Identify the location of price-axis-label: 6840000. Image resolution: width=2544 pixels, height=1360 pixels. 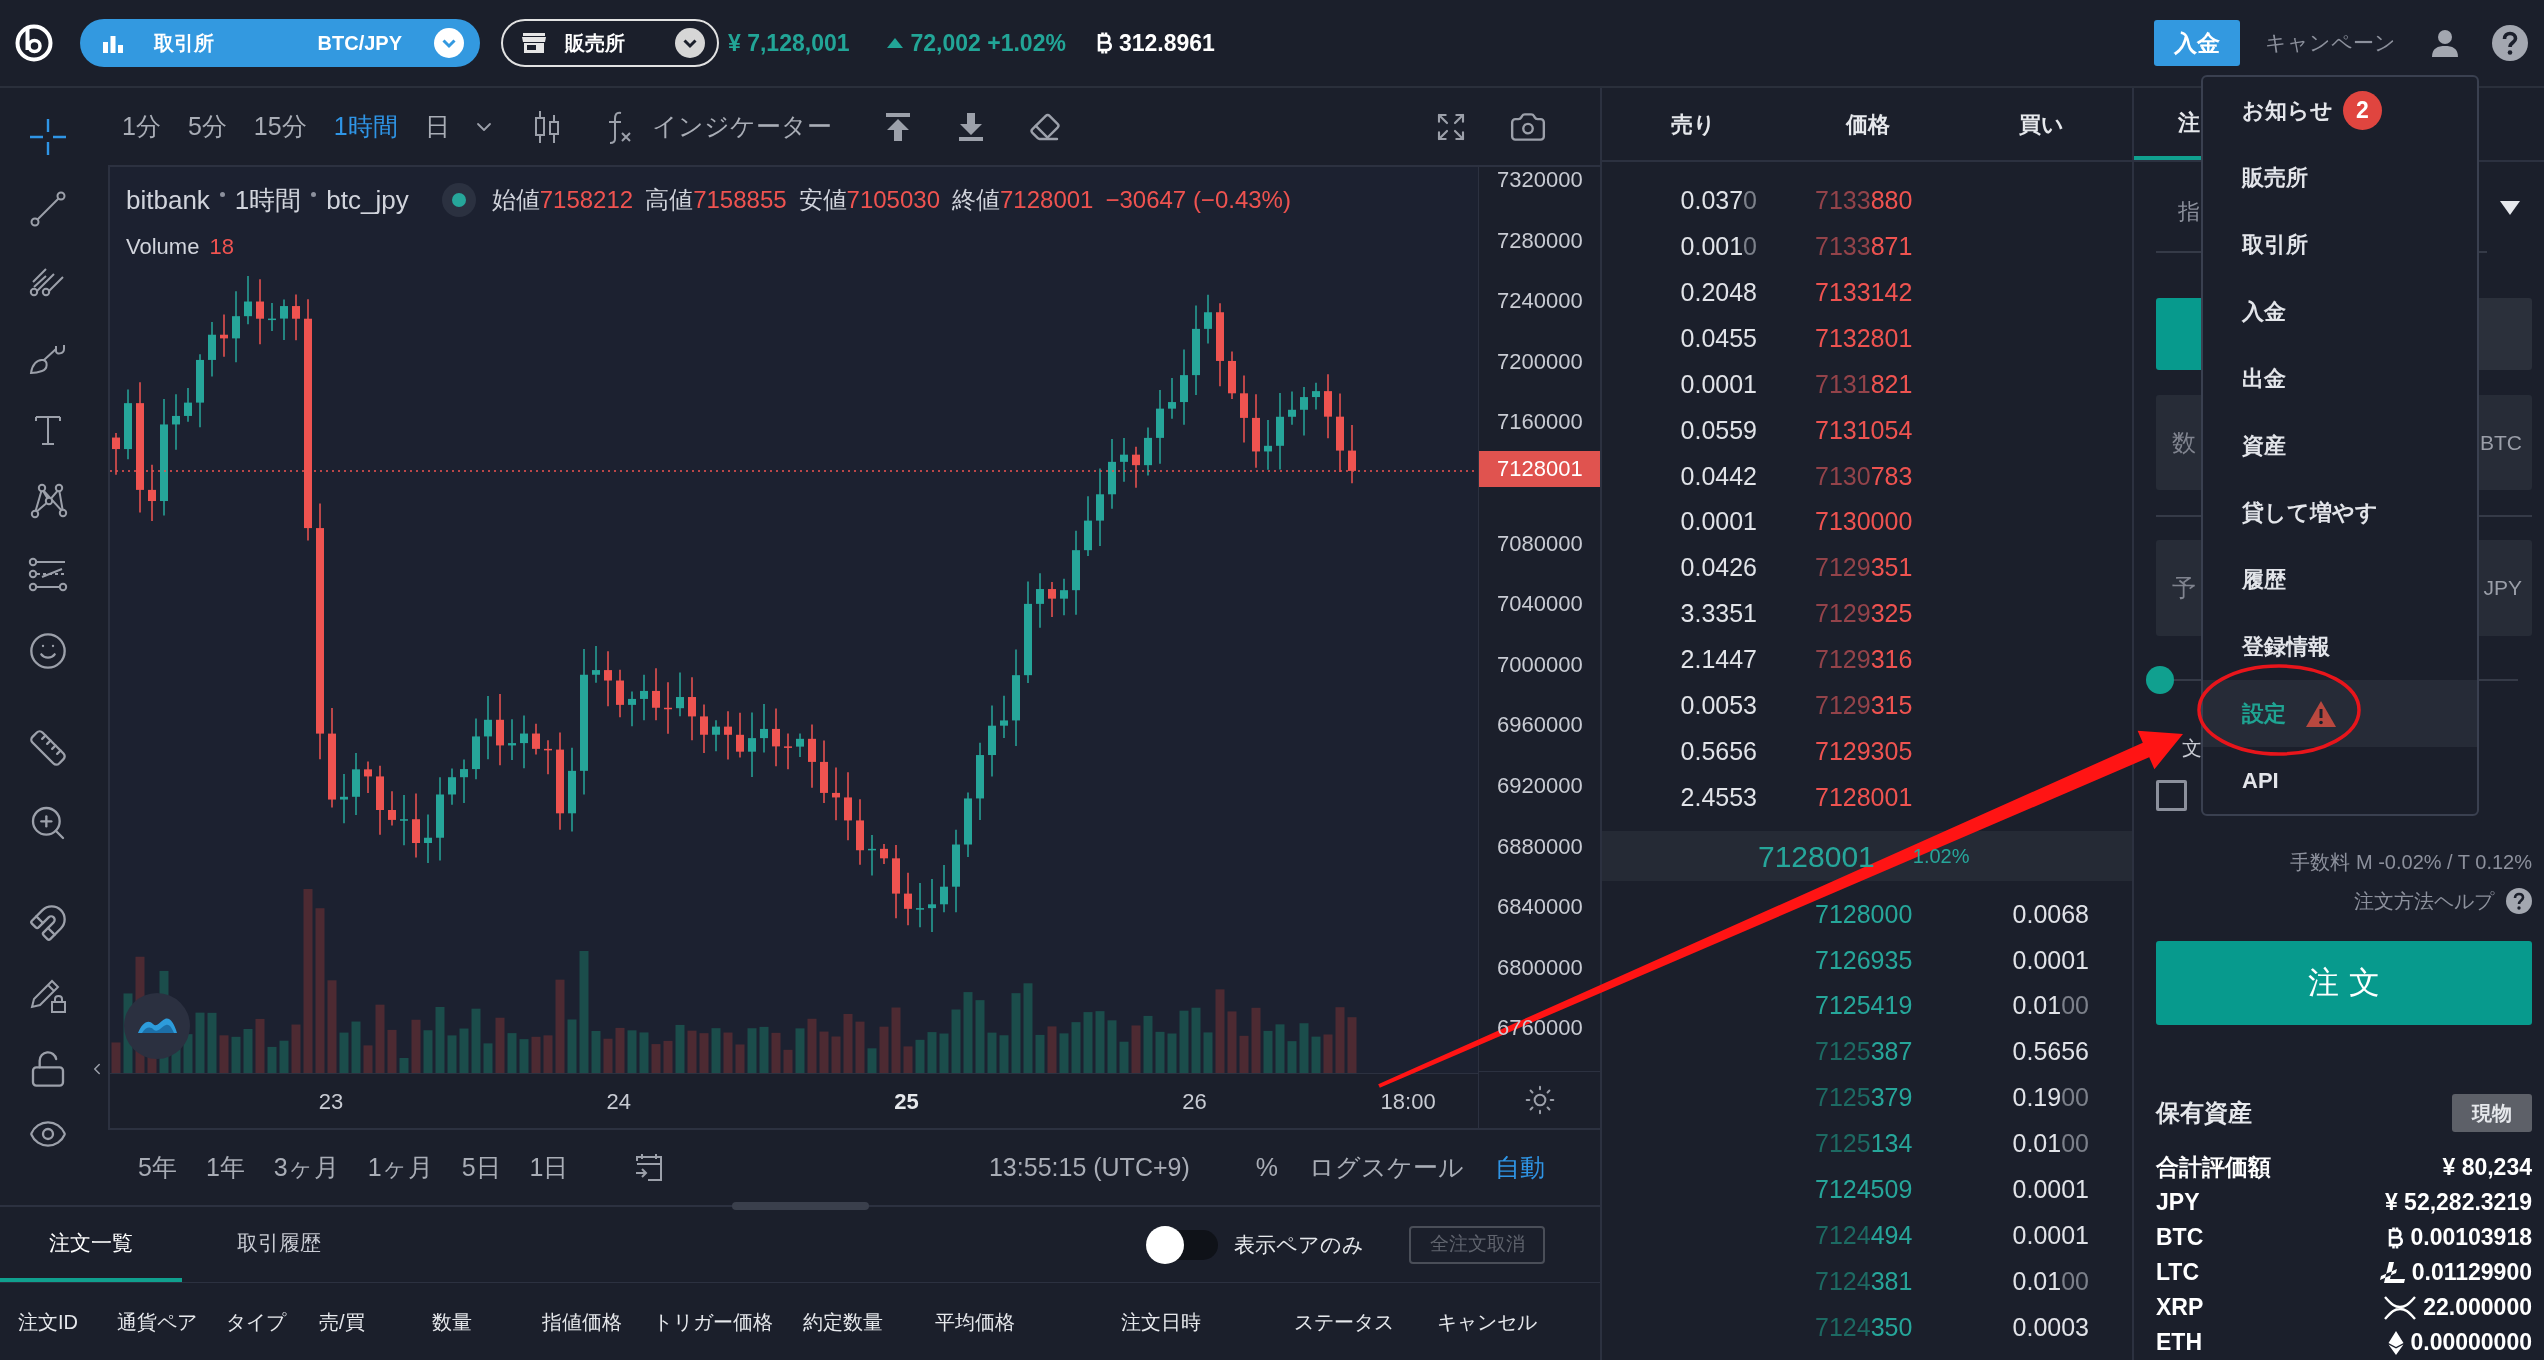
(1540, 907).